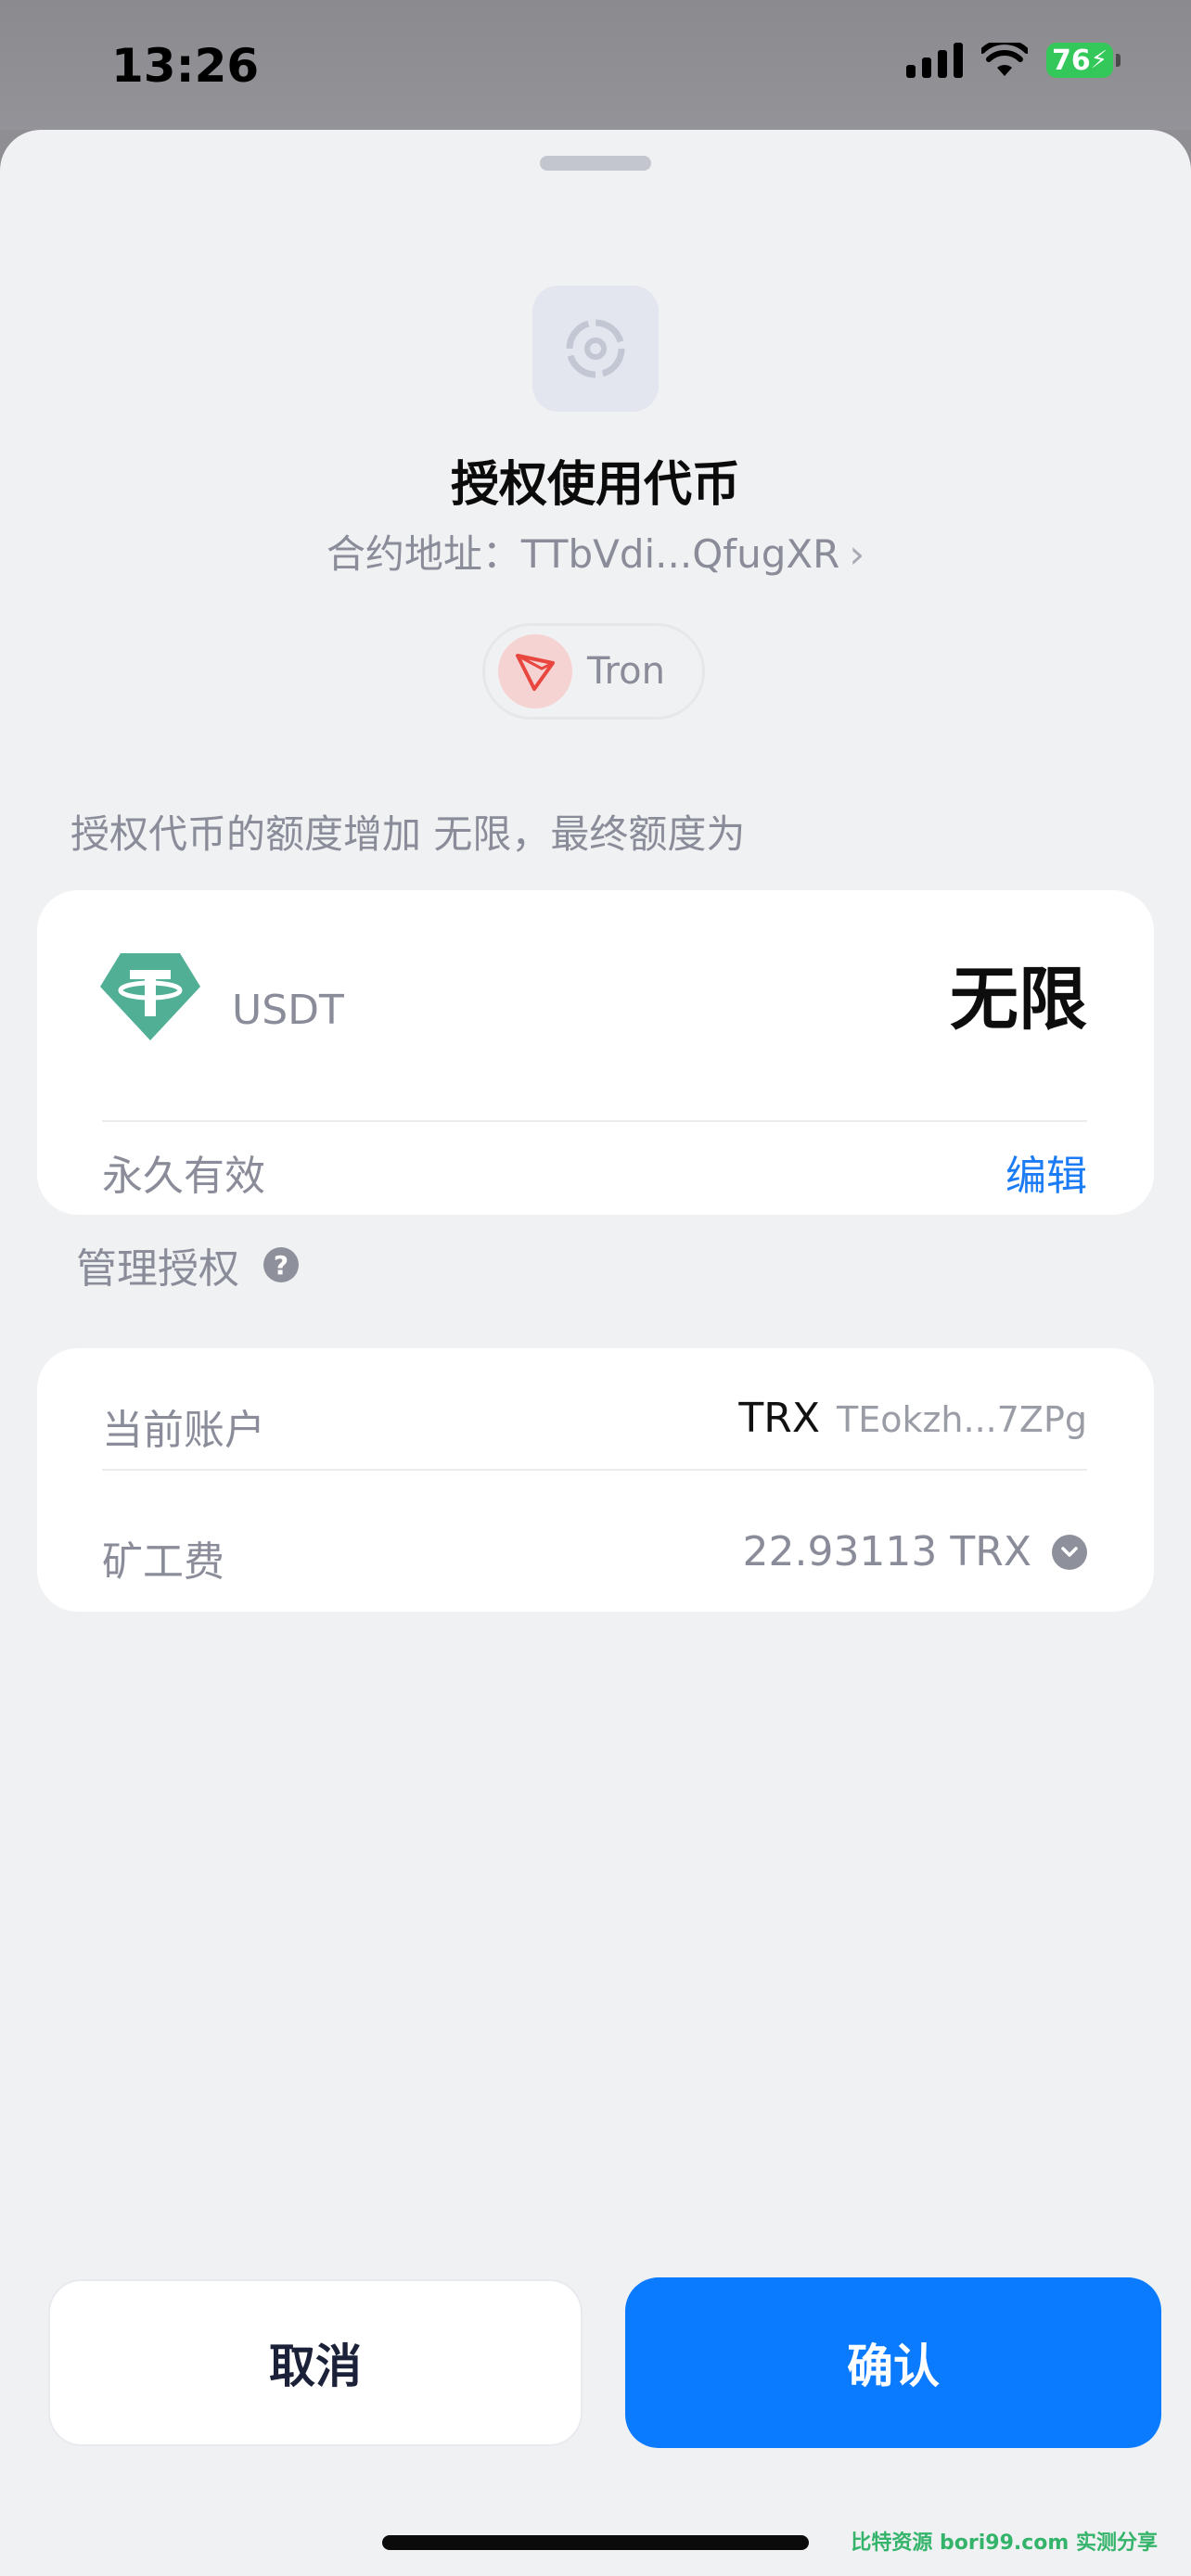  Describe the element at coordinates (315, 2362) in the screenshot. I see `cancel-button: 取消` at that location.